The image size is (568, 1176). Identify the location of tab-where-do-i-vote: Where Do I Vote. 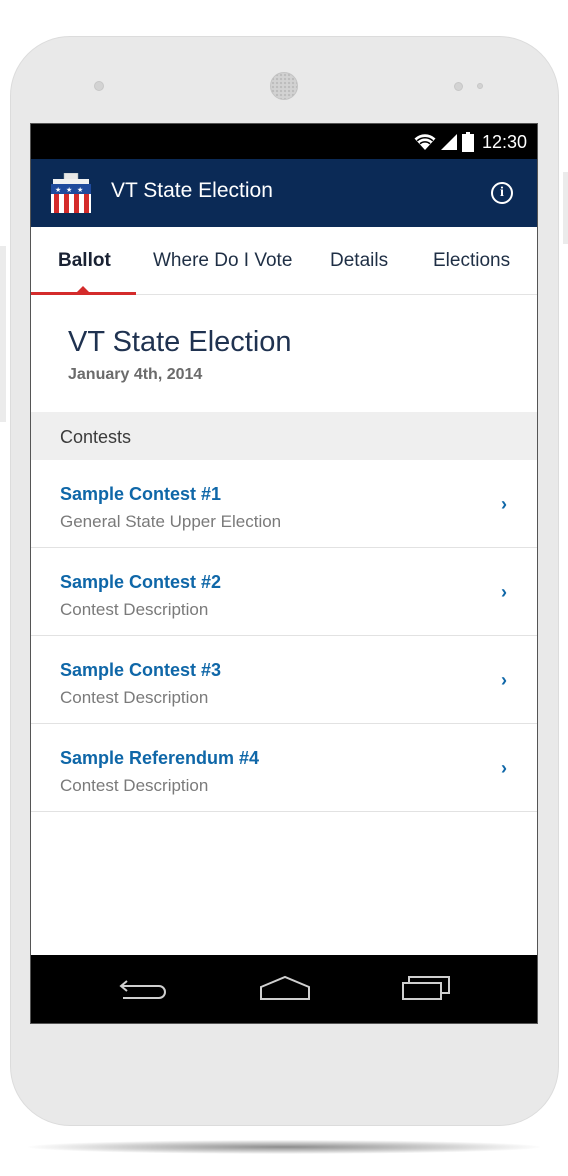
(222, 261).